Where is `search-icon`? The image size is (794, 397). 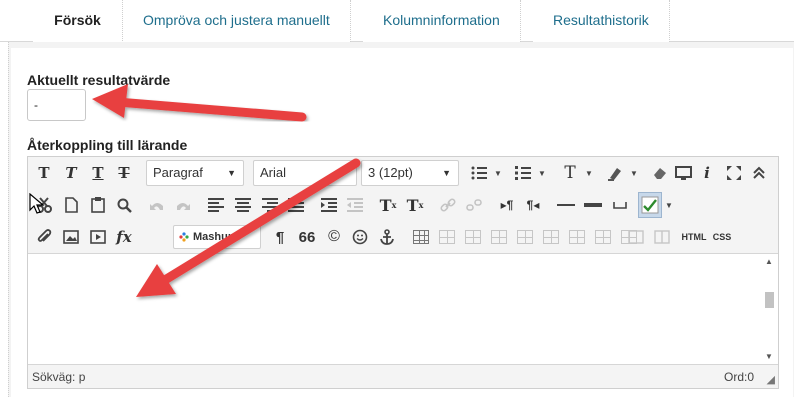 search-icon is located at coordinates (124, 205).